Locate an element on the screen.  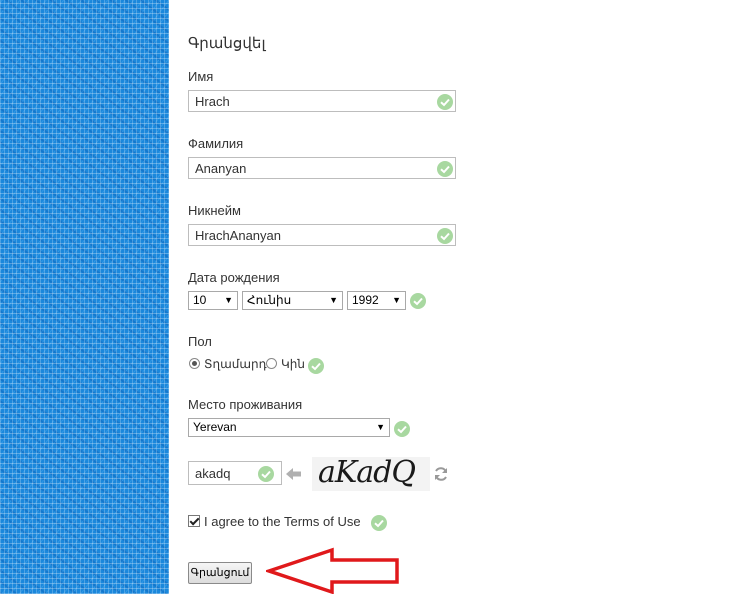
register-button: Գրանցում is located at coordinates (220, 573).